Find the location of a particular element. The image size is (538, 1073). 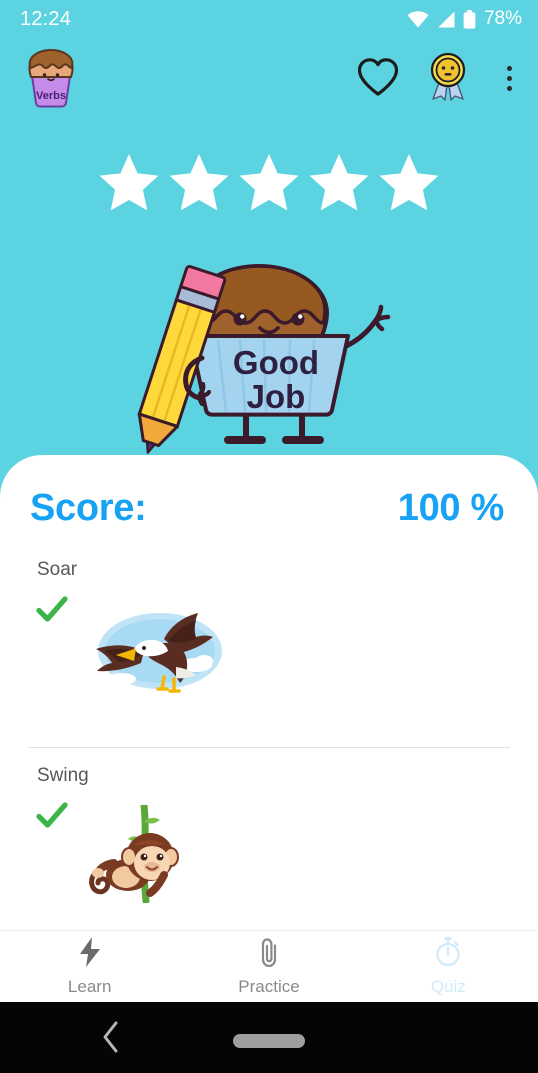

overflow-menu-button is located at coordinates (509, 78).